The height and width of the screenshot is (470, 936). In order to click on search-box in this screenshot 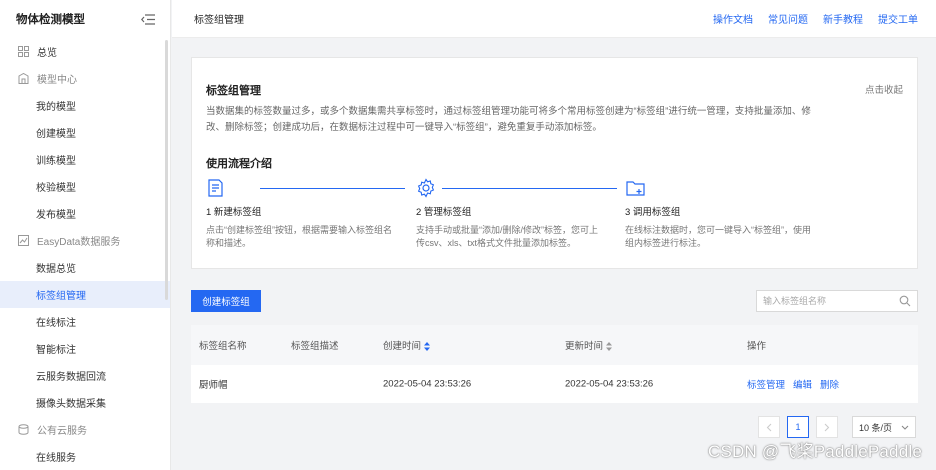, I will do `click(837, 301)`.